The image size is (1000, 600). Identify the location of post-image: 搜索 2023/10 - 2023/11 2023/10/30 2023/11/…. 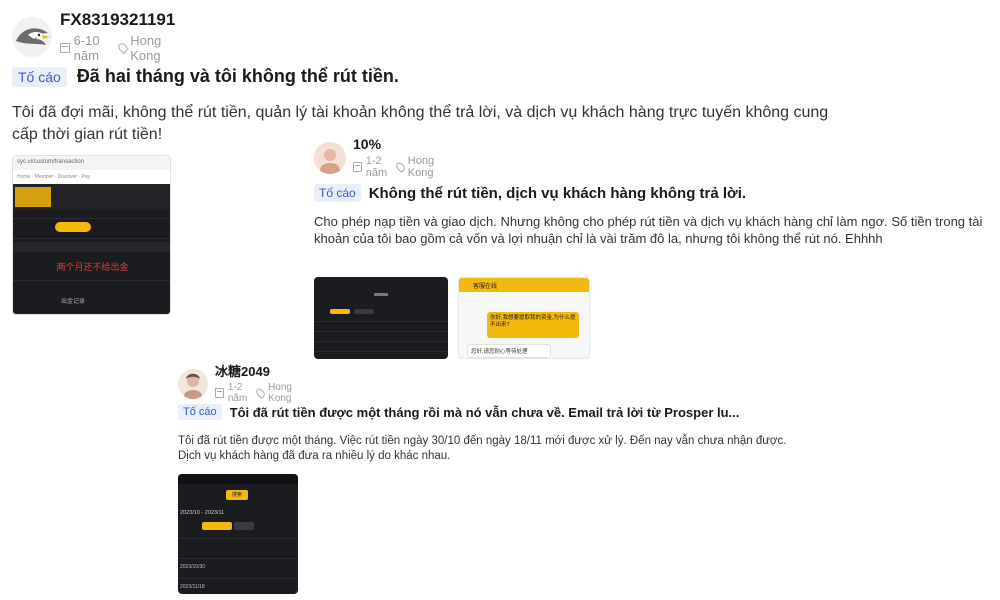
(238, 534).